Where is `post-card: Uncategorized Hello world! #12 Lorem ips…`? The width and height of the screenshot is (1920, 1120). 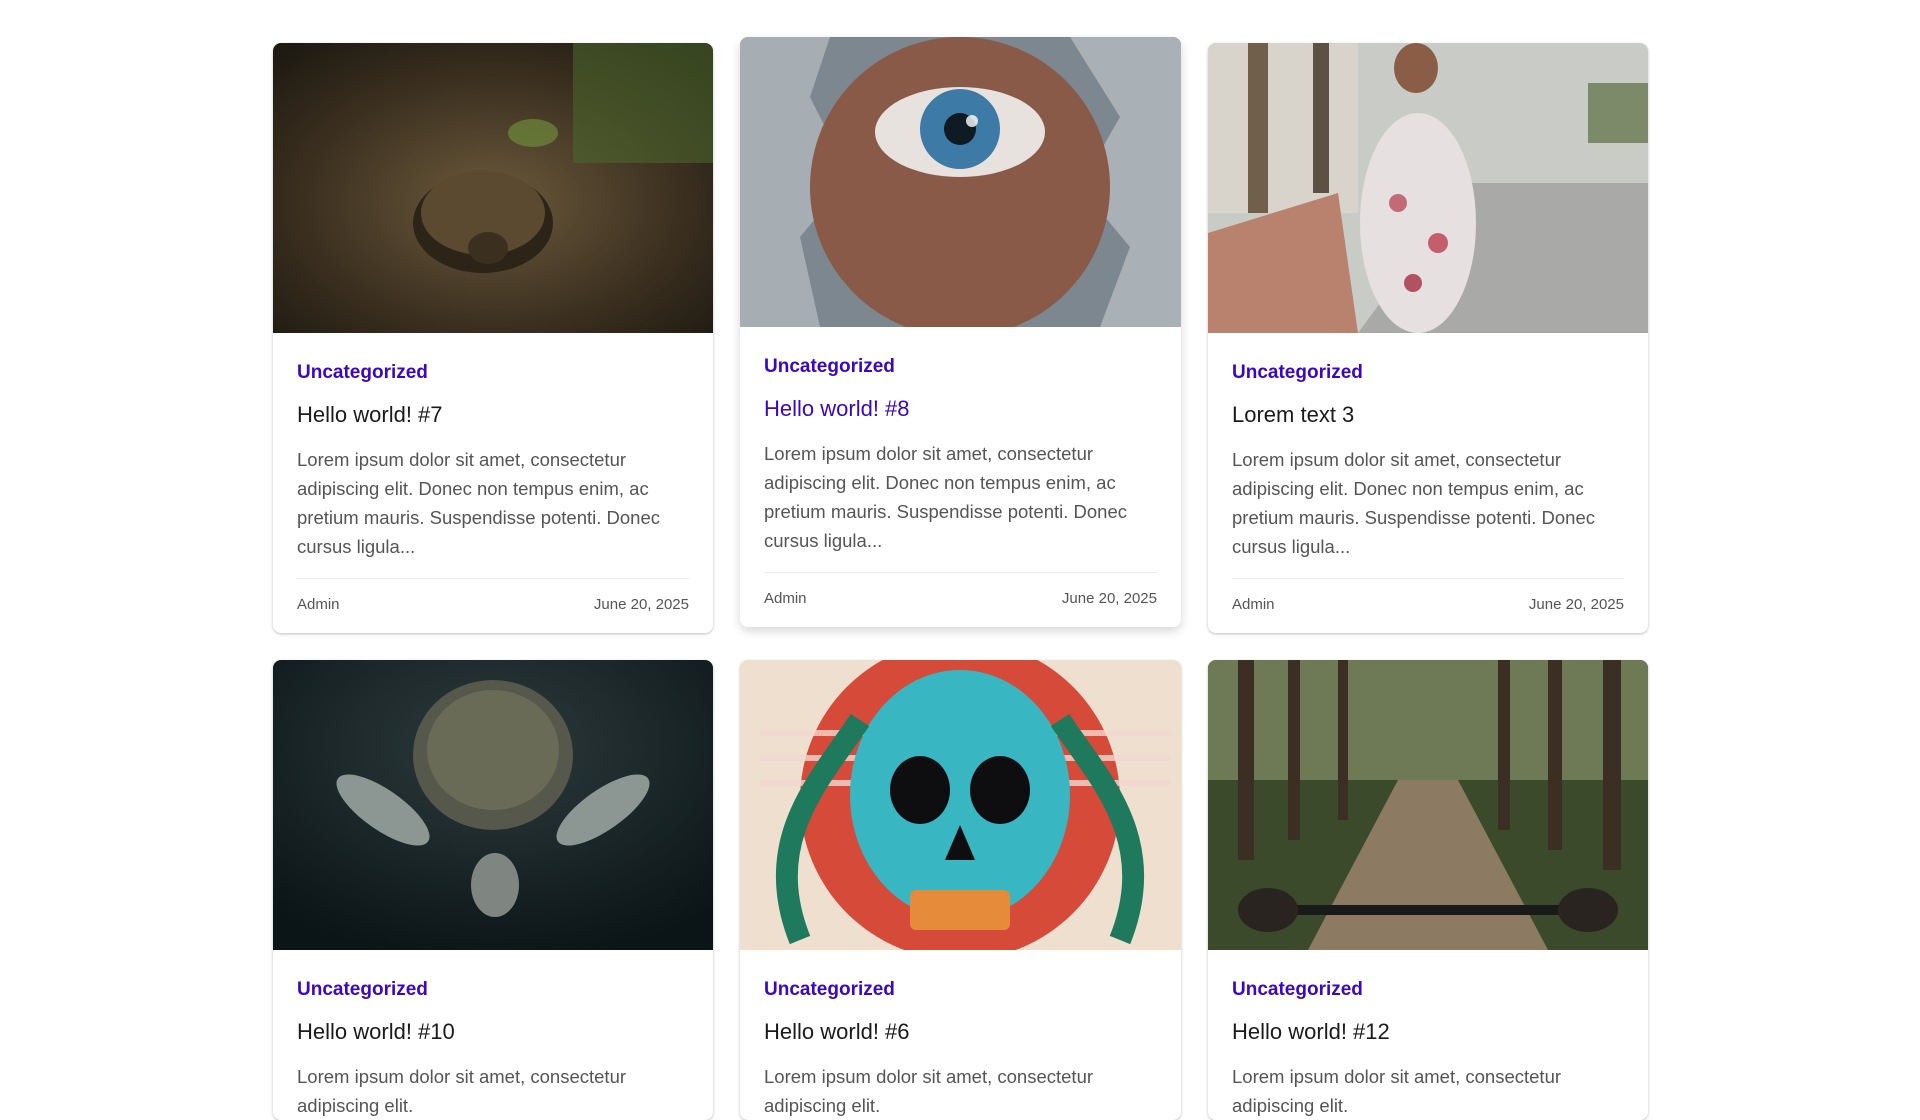
post-card: Uncategorized Hello world! #12 Lorem ips… is located at coordinates (1428, 890).